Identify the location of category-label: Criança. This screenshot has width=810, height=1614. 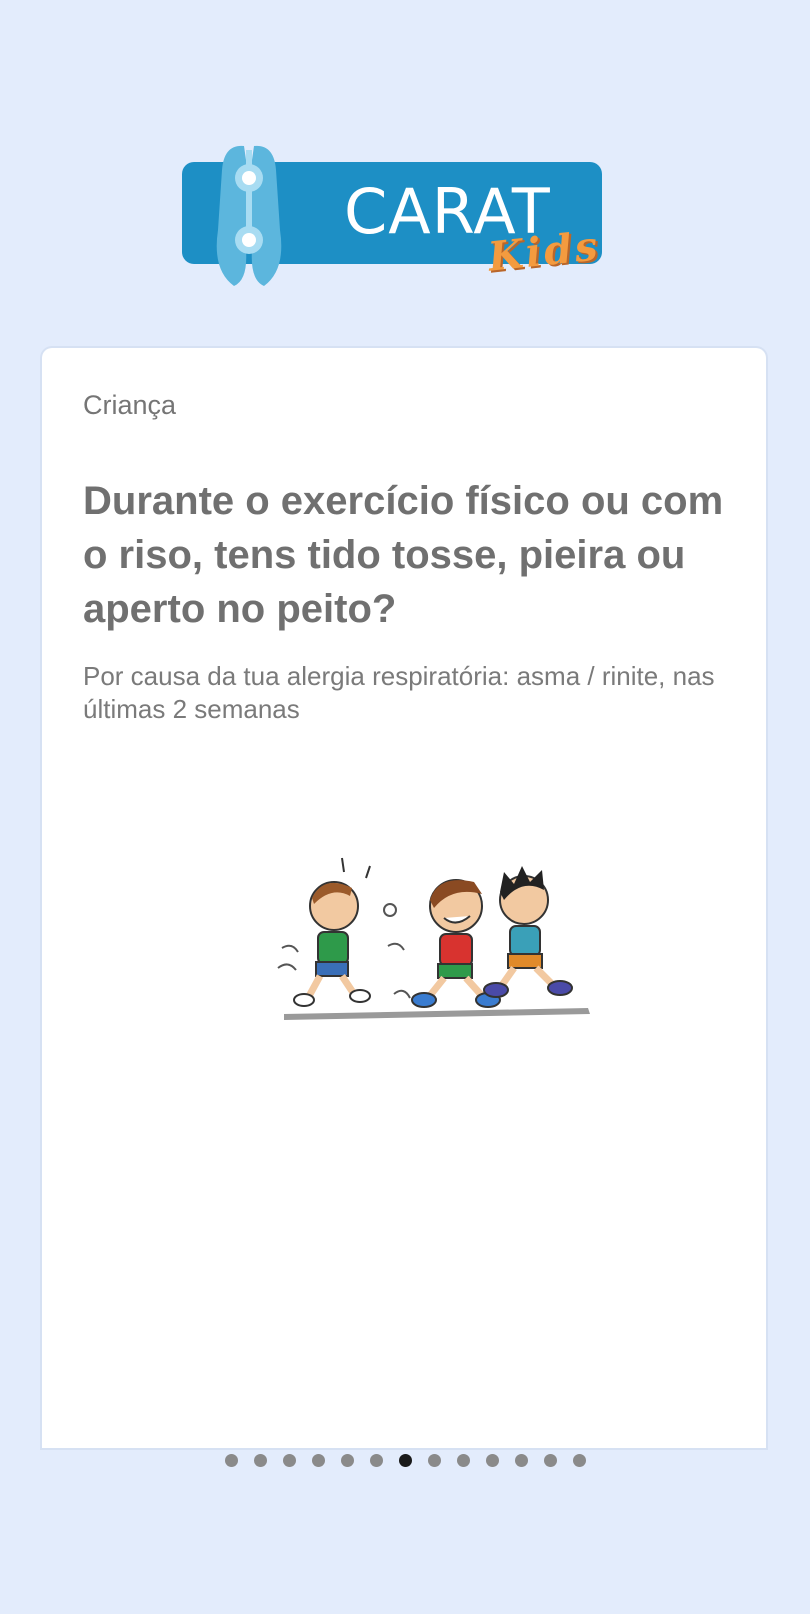
(130, 405).